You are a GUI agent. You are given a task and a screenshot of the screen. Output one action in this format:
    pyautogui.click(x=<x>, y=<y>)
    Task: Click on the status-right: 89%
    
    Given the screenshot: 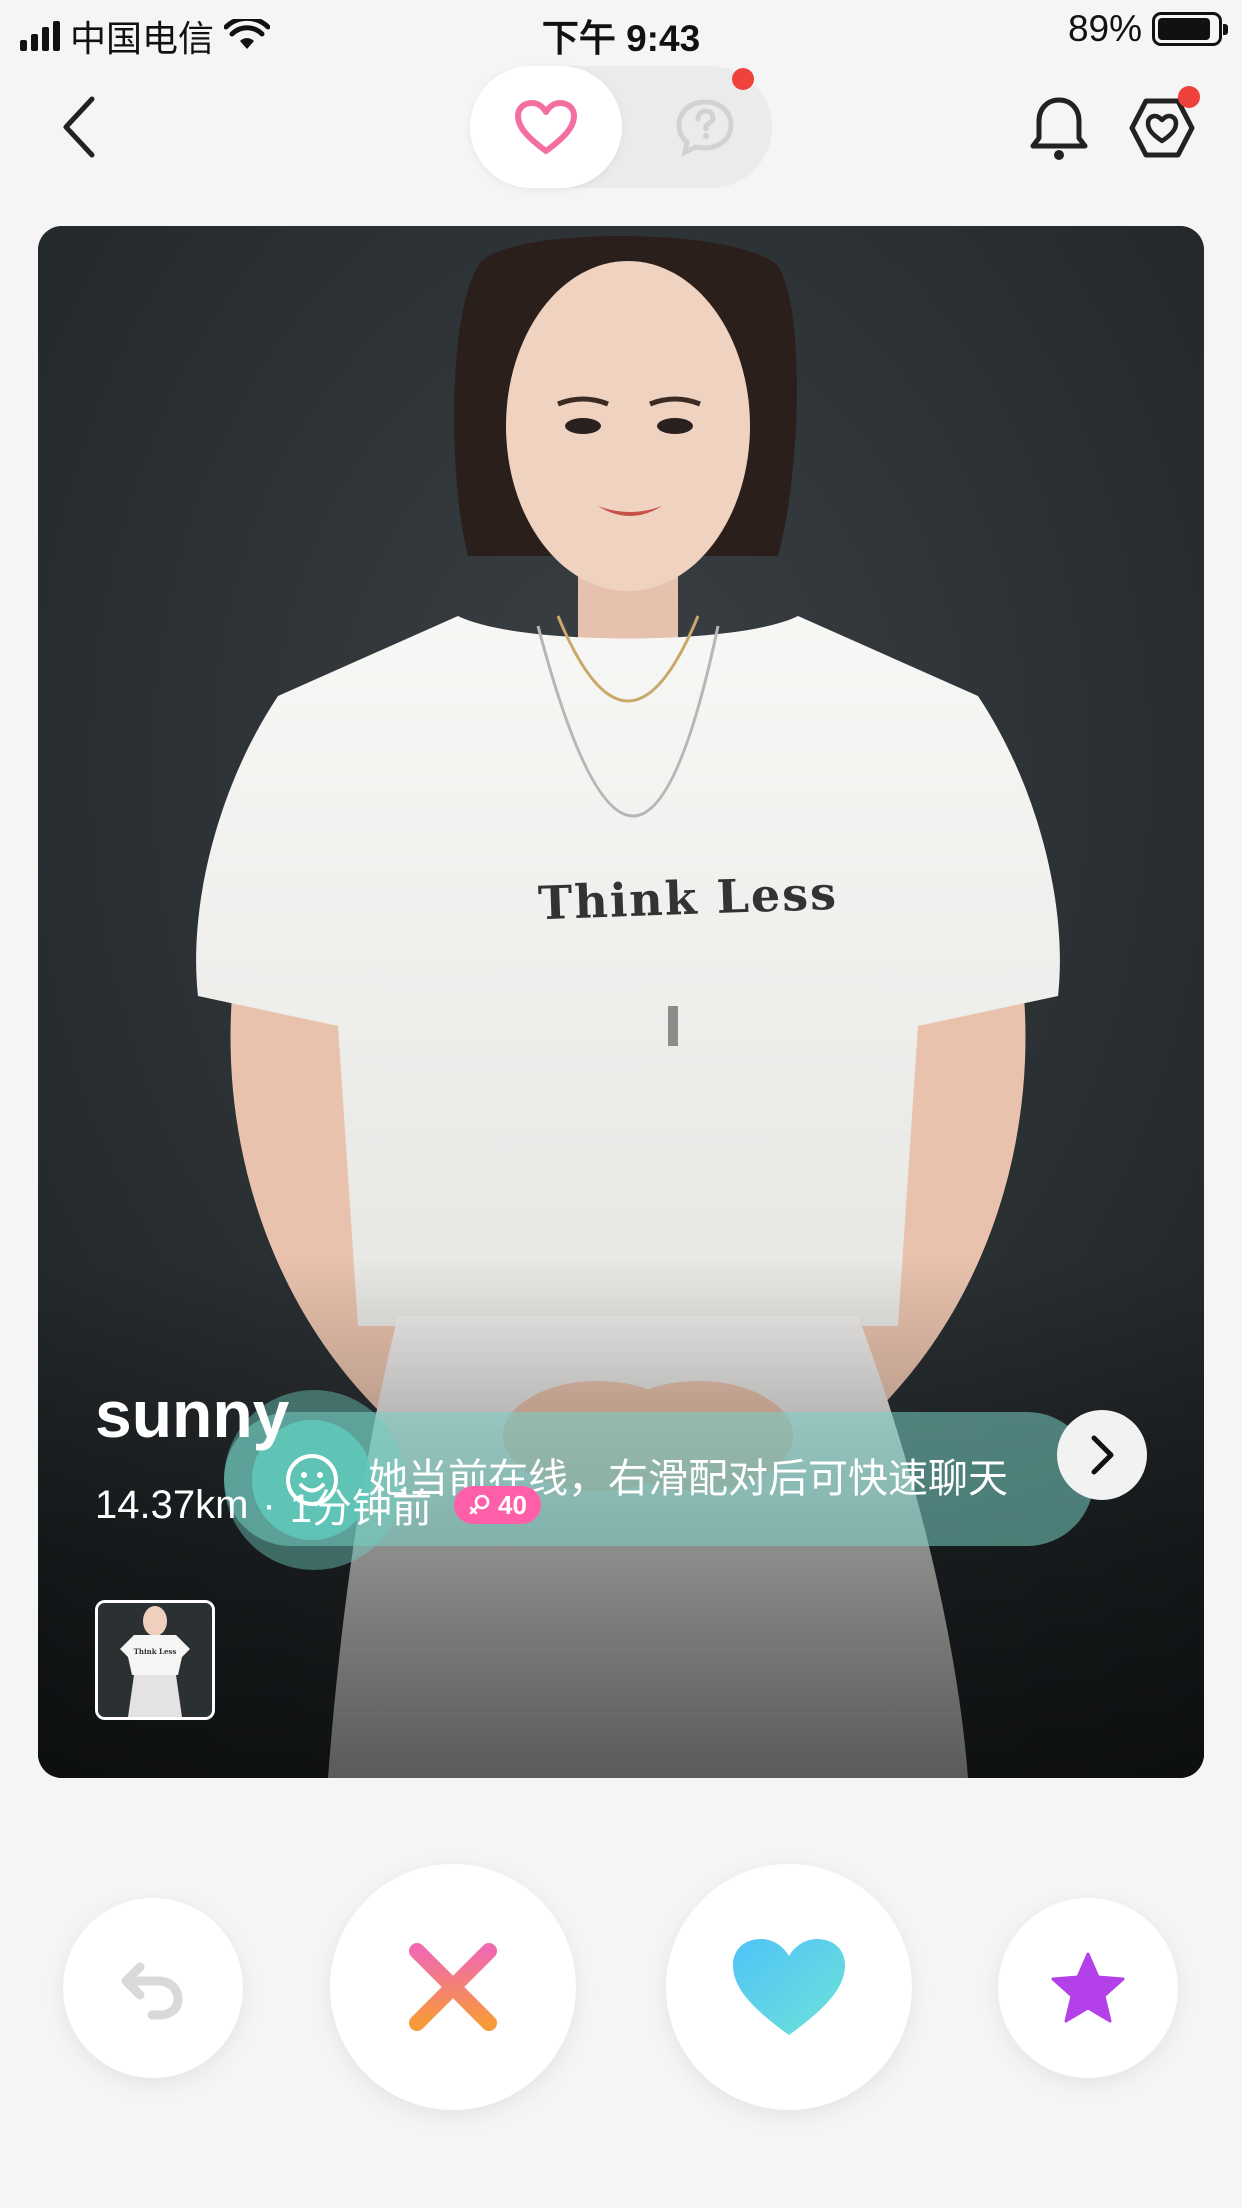 What is the action you would take?
    pyautogui.click(x=1147, y=29)
    